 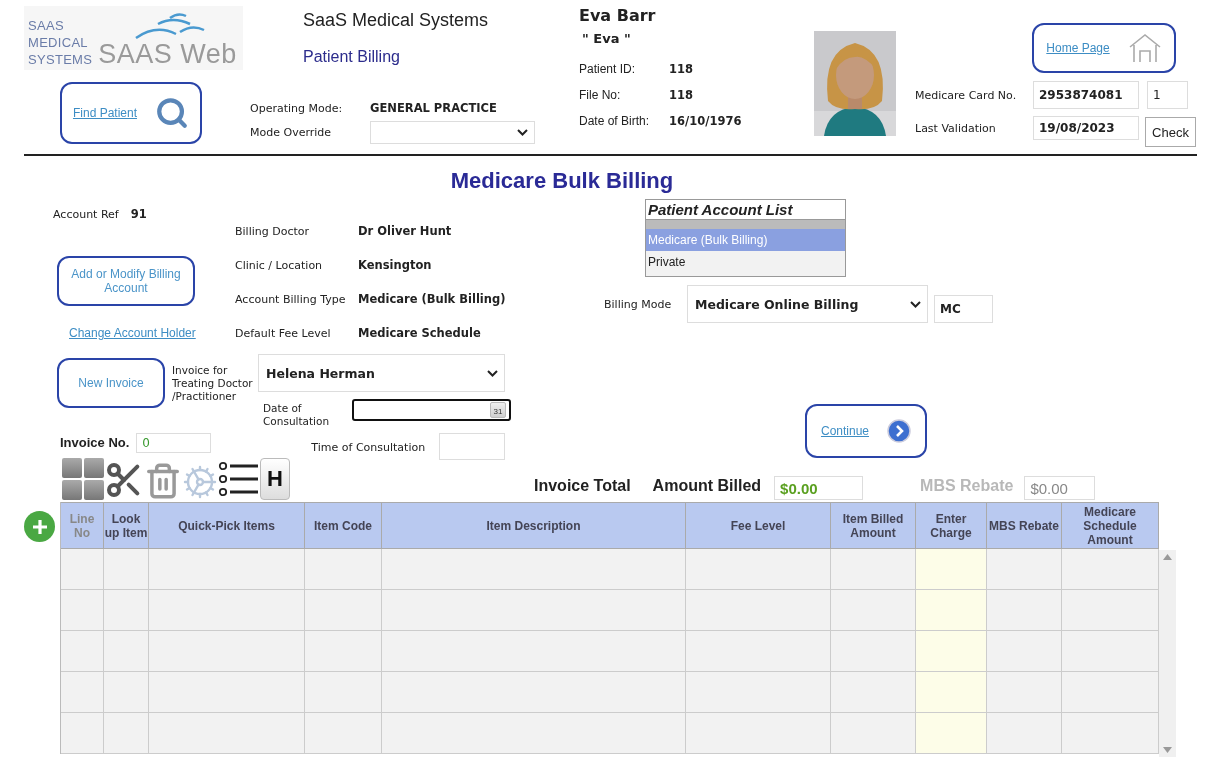 I want to click on column-header: MBS Rebate, so click(x=1024, y=525).